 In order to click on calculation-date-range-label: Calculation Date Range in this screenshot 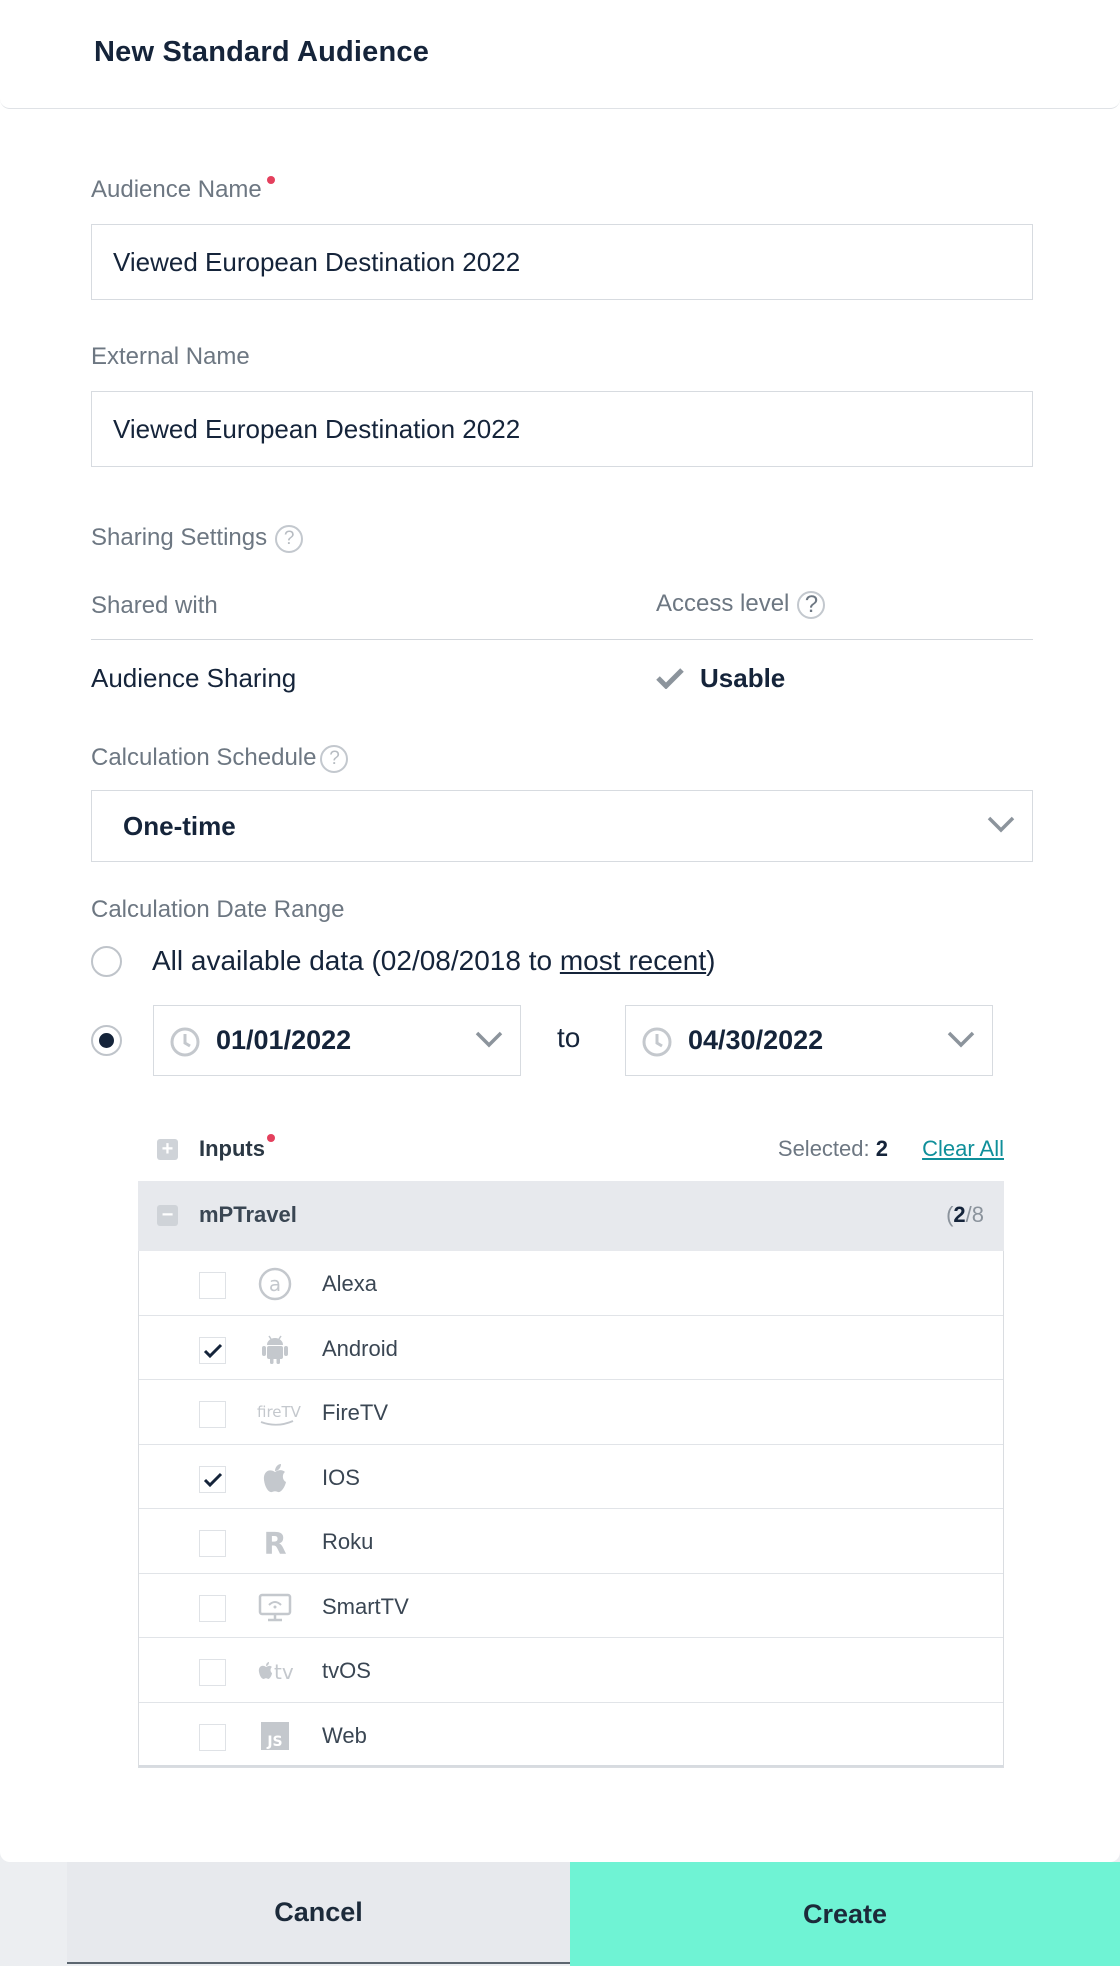, I will do `click(218, 909)`.